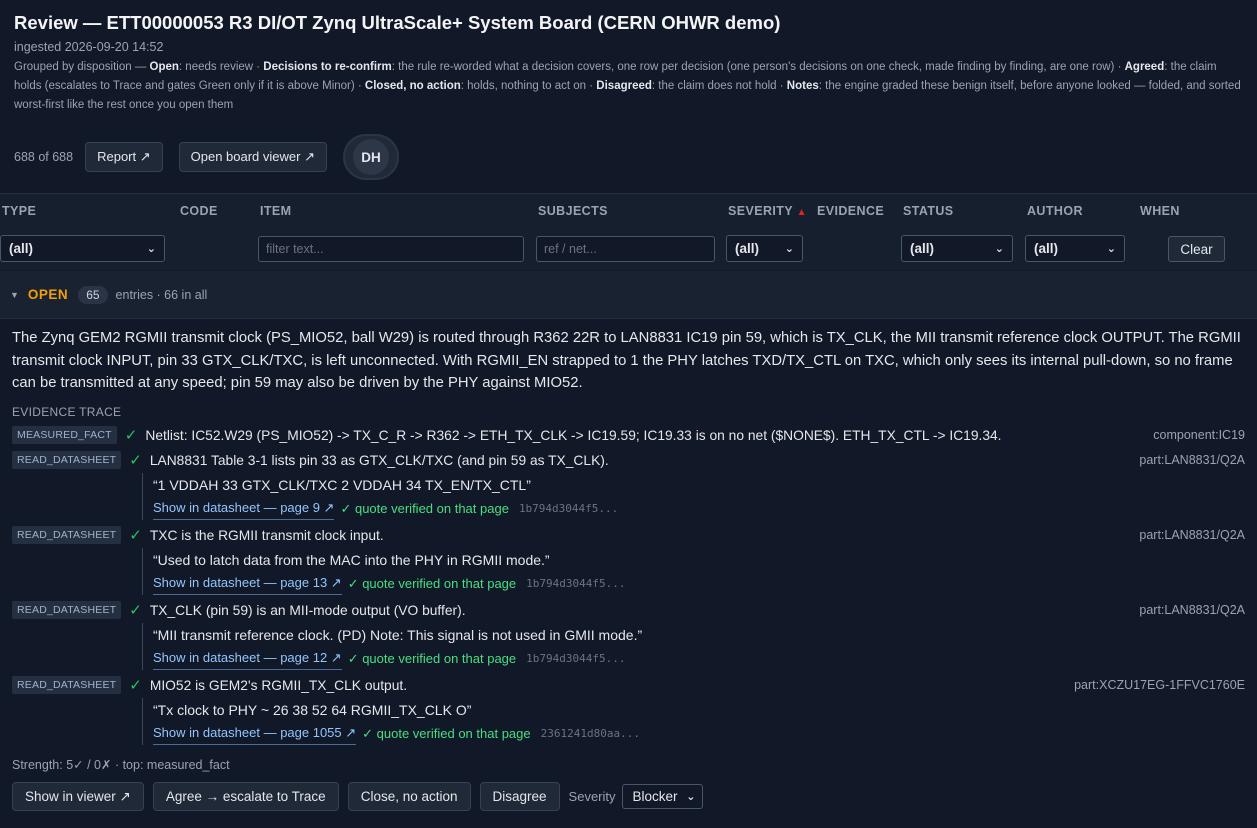 The height and width of the screenshot is (828, 1257). What do you see at coordinates (767, 211) in the screenshot?
I see `col-severity: SEVERITY ▲` at bounding box center [767, 211].